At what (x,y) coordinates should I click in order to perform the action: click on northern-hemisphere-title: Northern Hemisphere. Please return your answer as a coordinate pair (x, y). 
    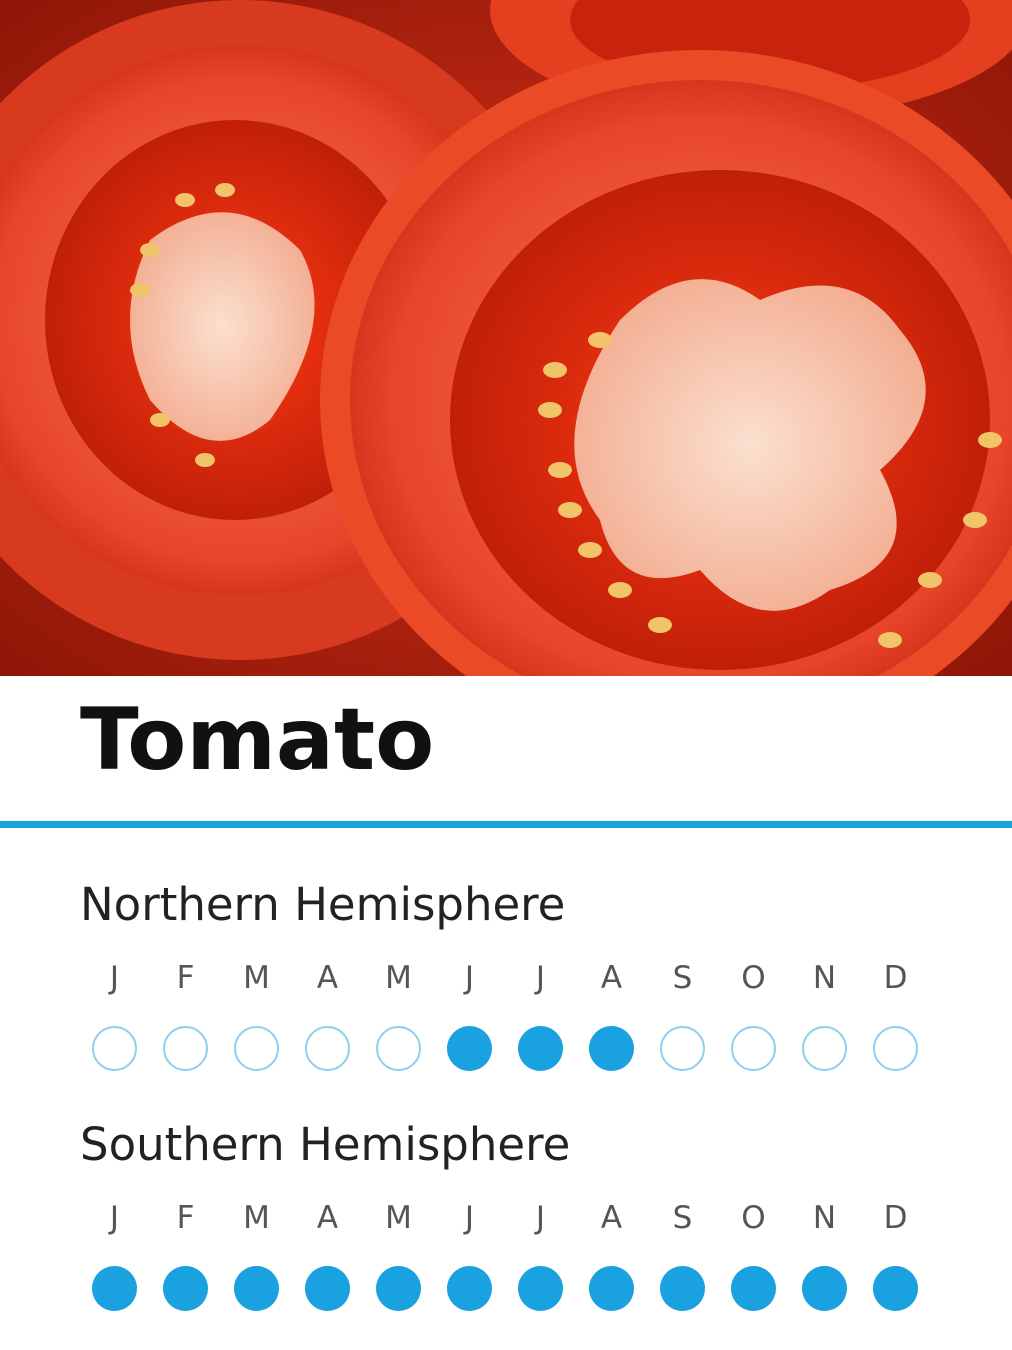
    Looking at the image, I should click on (323, 904).